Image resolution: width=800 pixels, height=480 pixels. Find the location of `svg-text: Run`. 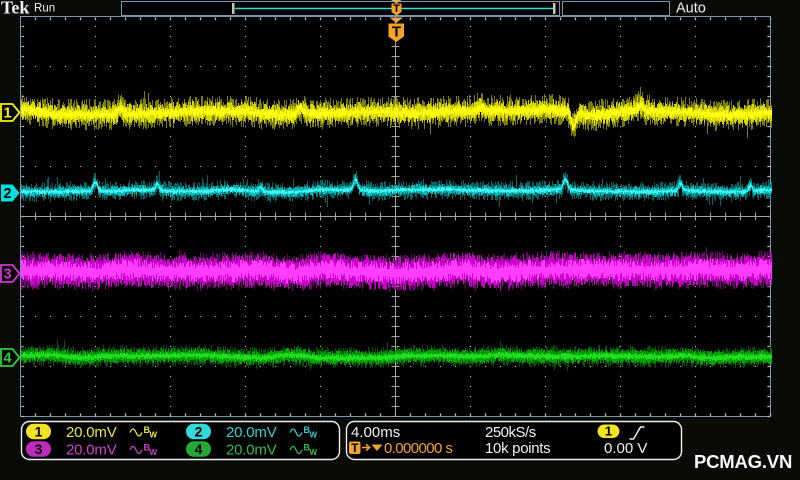

svg-text: Run is located at coordinates (44, 9).